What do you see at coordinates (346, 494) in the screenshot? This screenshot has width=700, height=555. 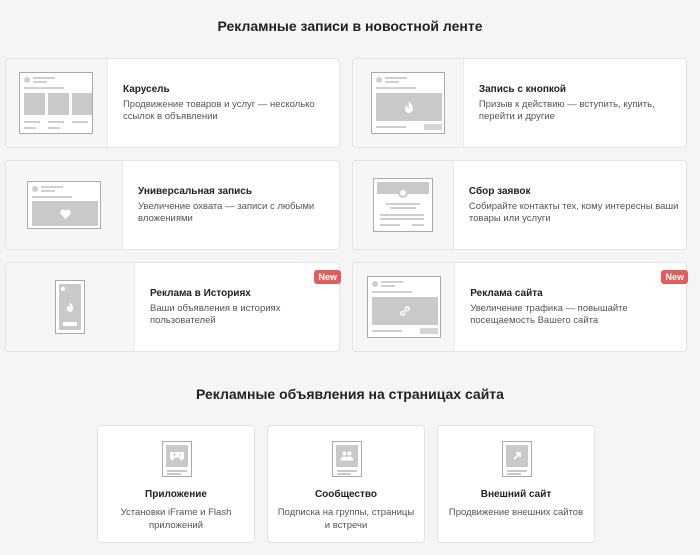 I see `site-format-title: Сообщество` at bounding box center [346, 494].